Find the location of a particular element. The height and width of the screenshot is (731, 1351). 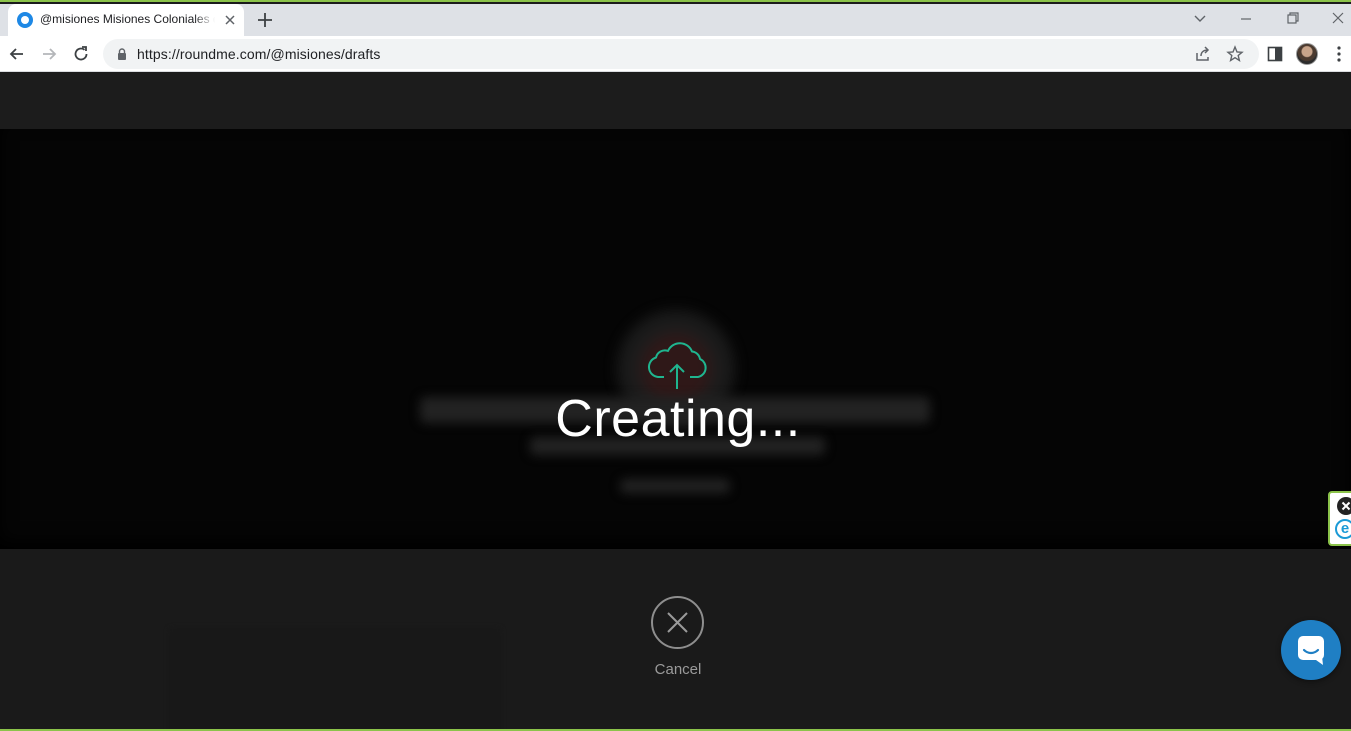

restore-icon is located at coordinates (1292, 18).